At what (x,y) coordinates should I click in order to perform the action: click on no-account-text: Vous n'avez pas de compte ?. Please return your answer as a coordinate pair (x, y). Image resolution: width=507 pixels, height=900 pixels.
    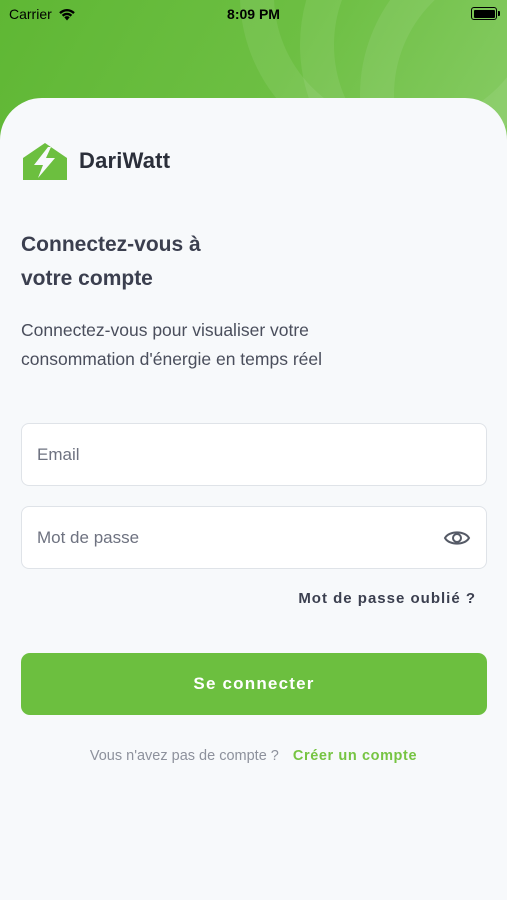
    Looking at the image, I should click on (184, 756).